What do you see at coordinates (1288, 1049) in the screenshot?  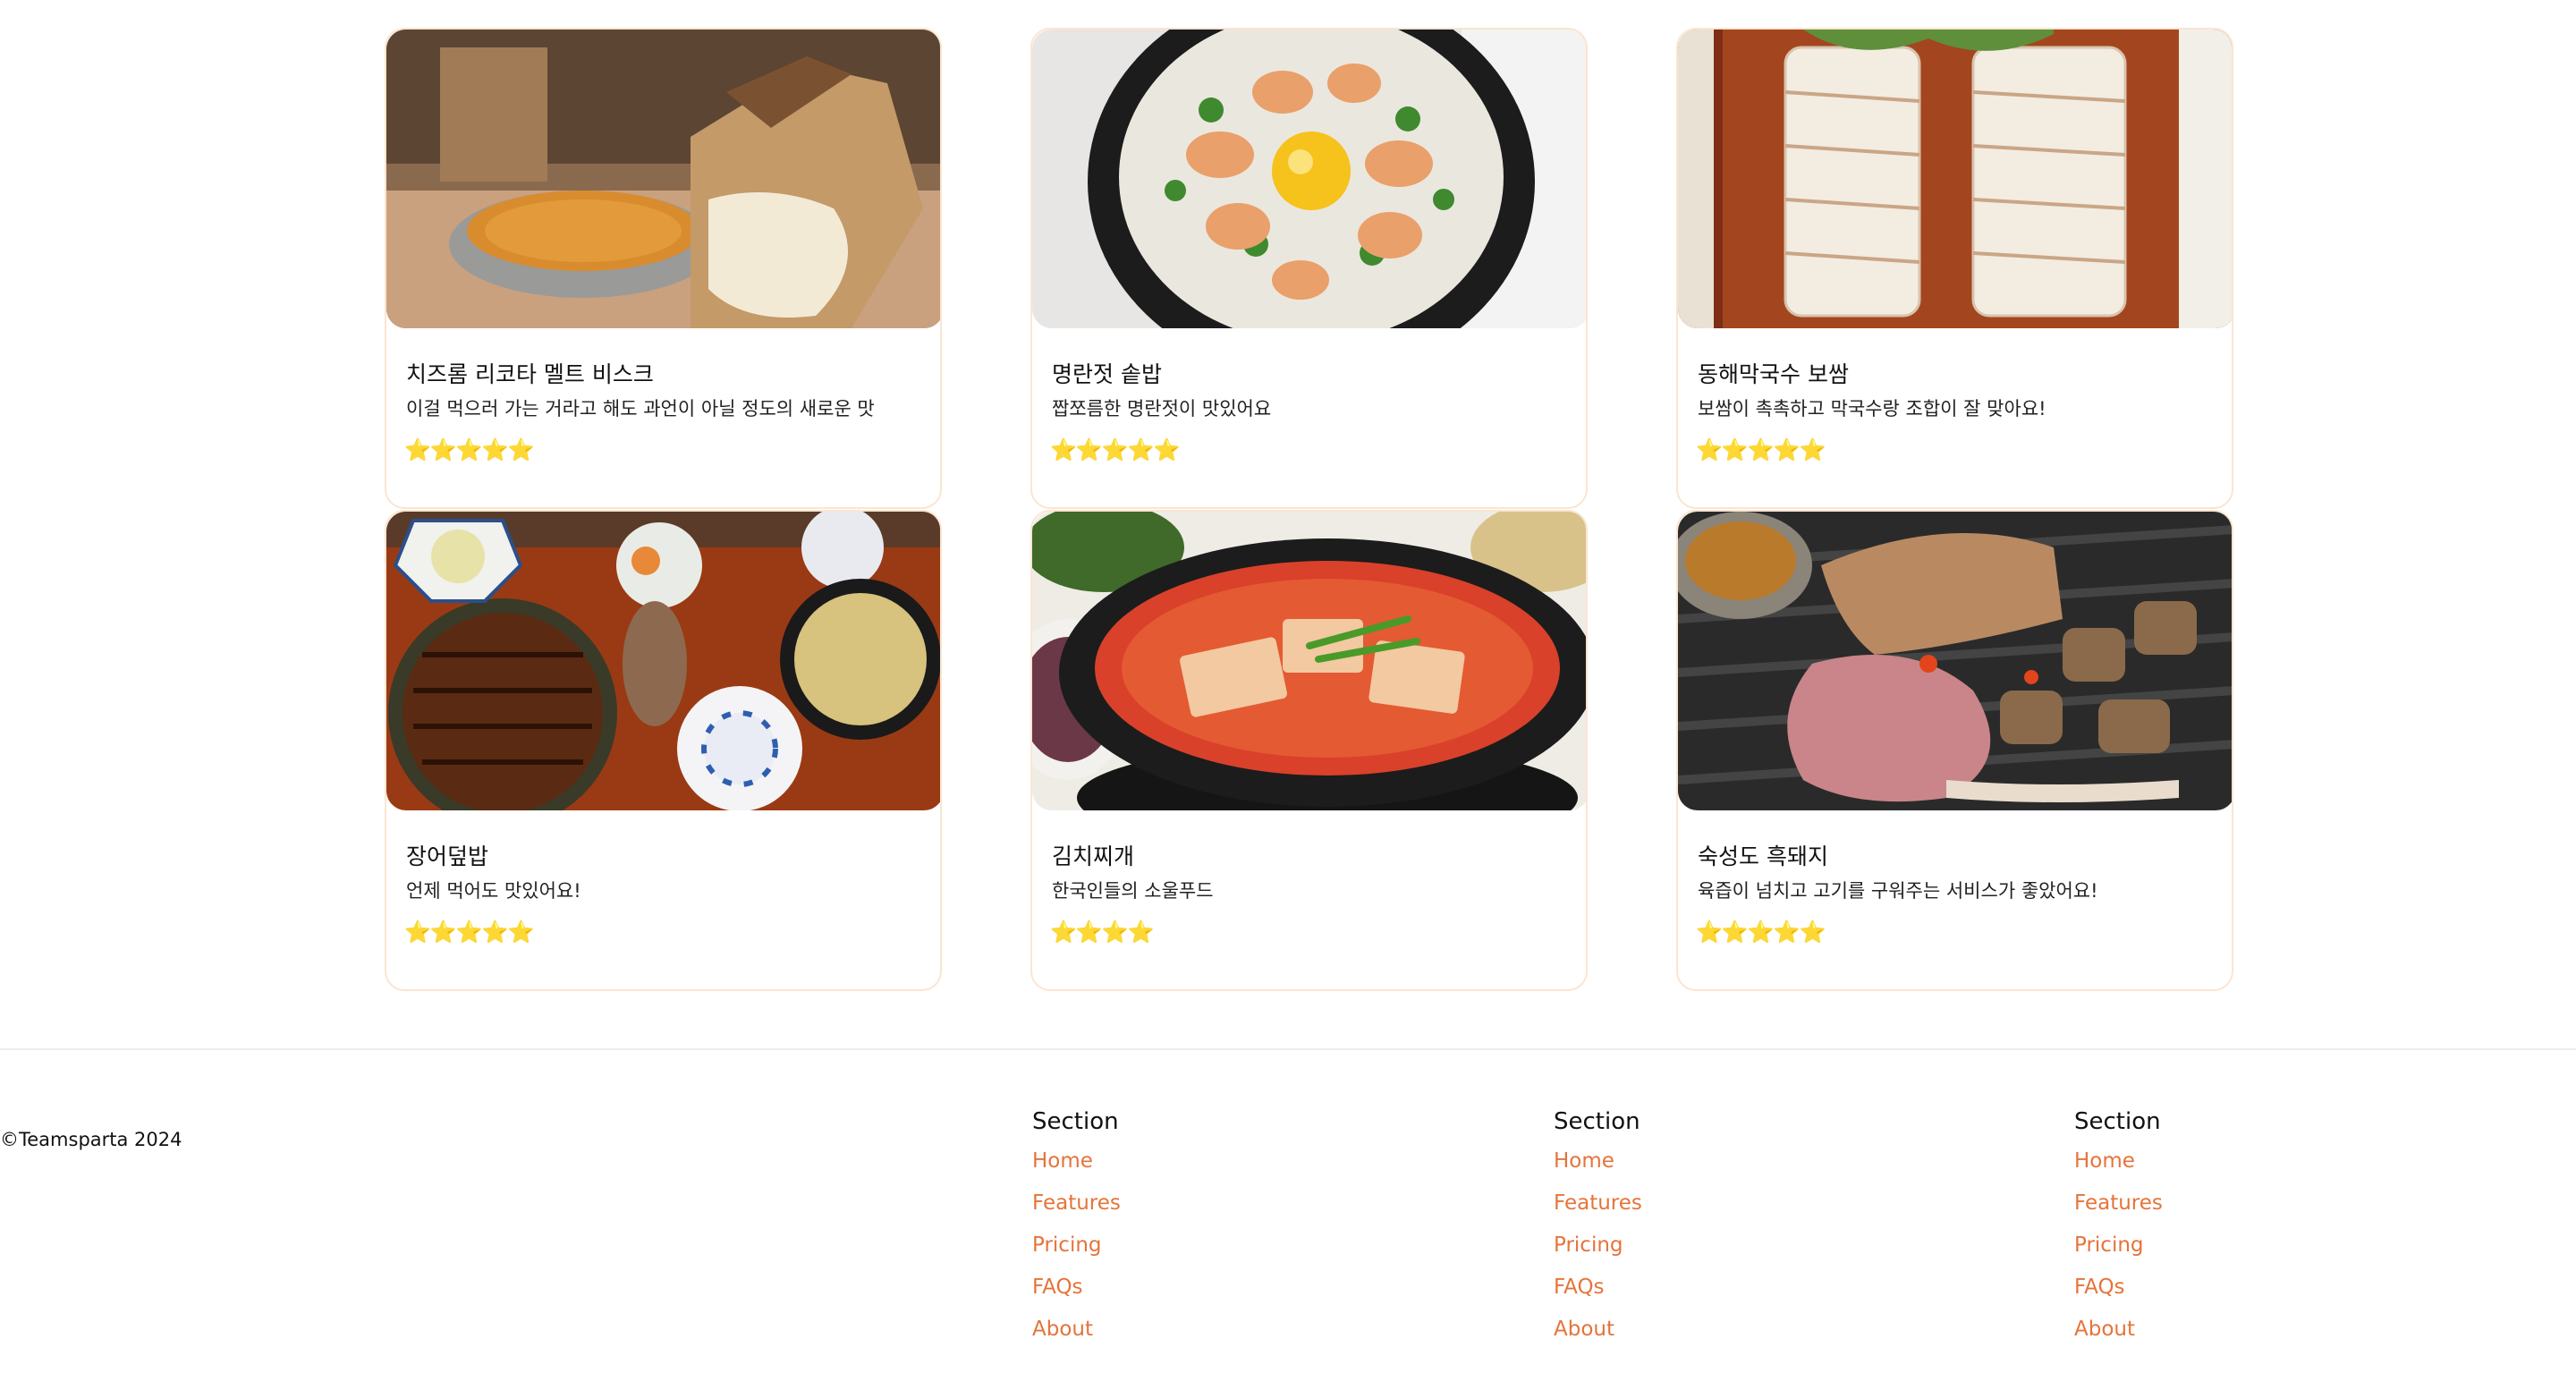 I see `footer-divider` at bounding box center [1288, 1049].